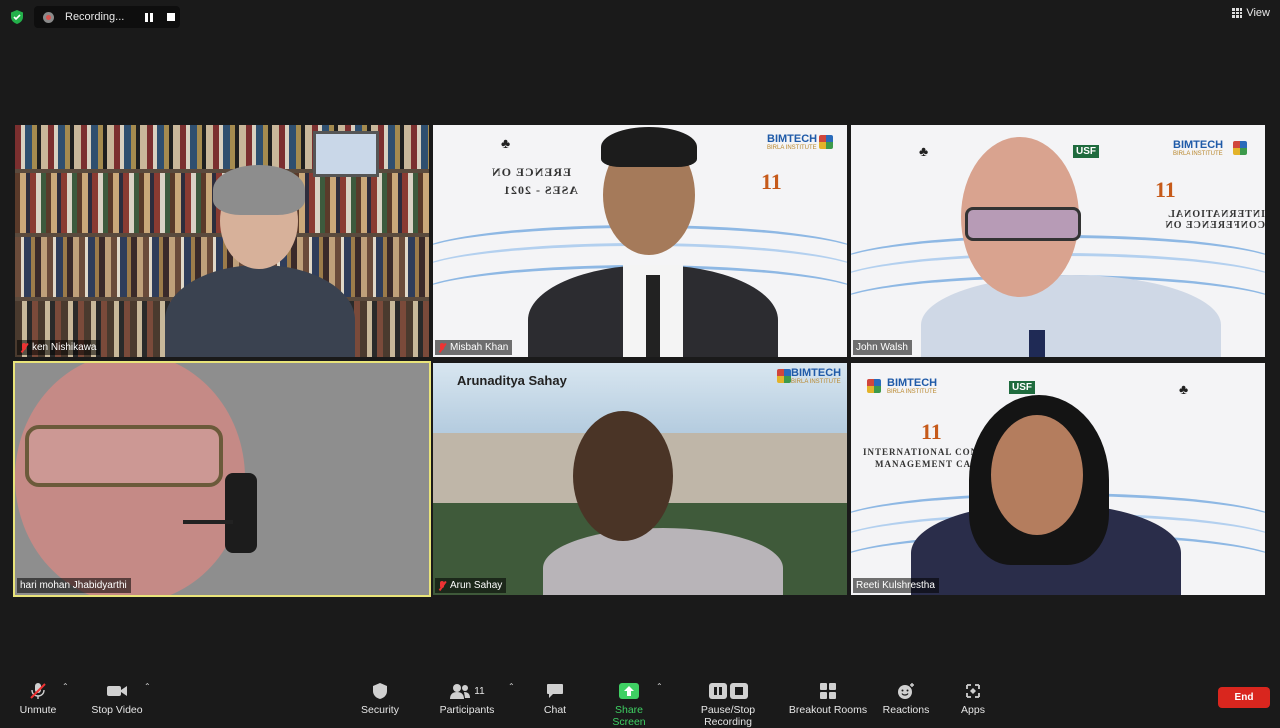 This screenshot has height=728, width=1280. What do you see at coordinates (828, 691) in the screenshot?
I see `breakout-rooms-grid-icon` at bounding box center [828, 691].